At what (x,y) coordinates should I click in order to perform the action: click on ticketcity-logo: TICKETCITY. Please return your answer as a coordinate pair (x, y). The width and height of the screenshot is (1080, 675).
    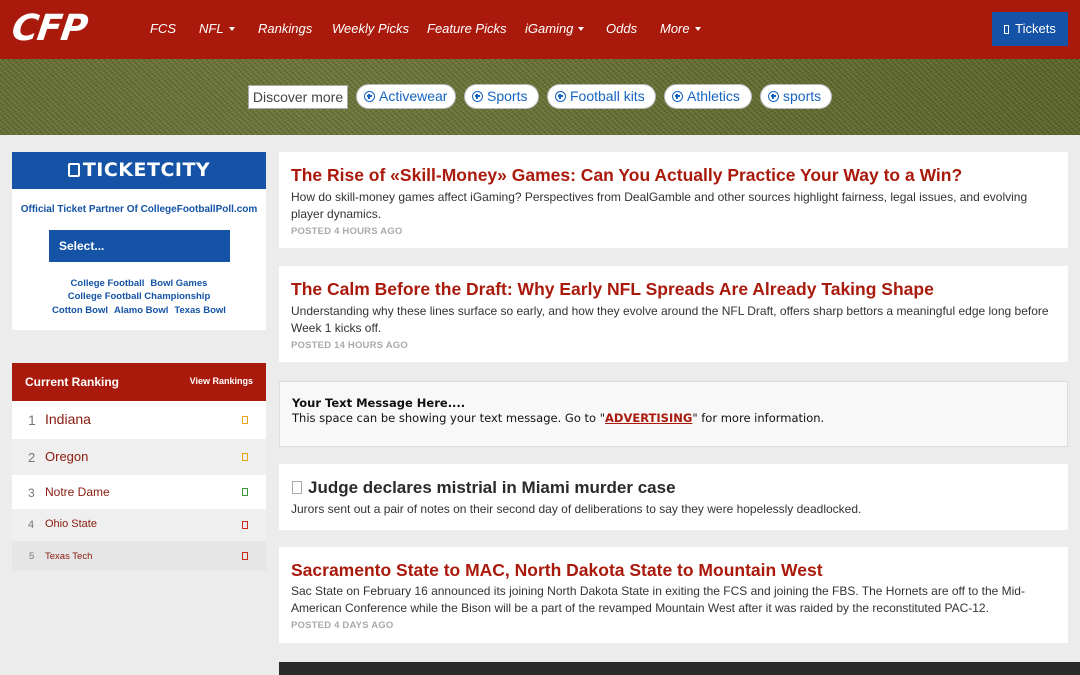
    Looking at the image, I should click on (139, 170).